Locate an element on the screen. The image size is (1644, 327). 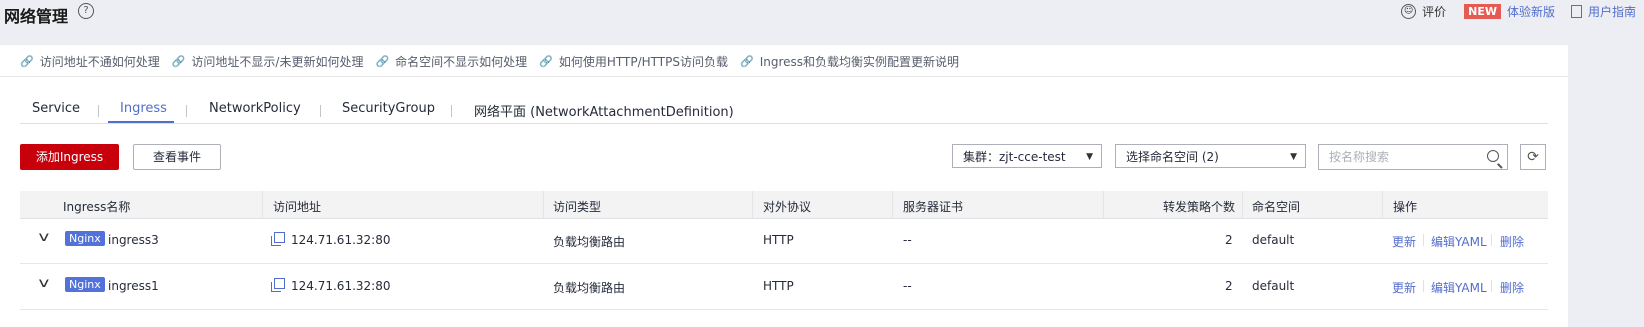
page-header: 网络管理 ? ☺ 评价 NEW 体验新版 用户指南 is located at coordinates (822, 20).